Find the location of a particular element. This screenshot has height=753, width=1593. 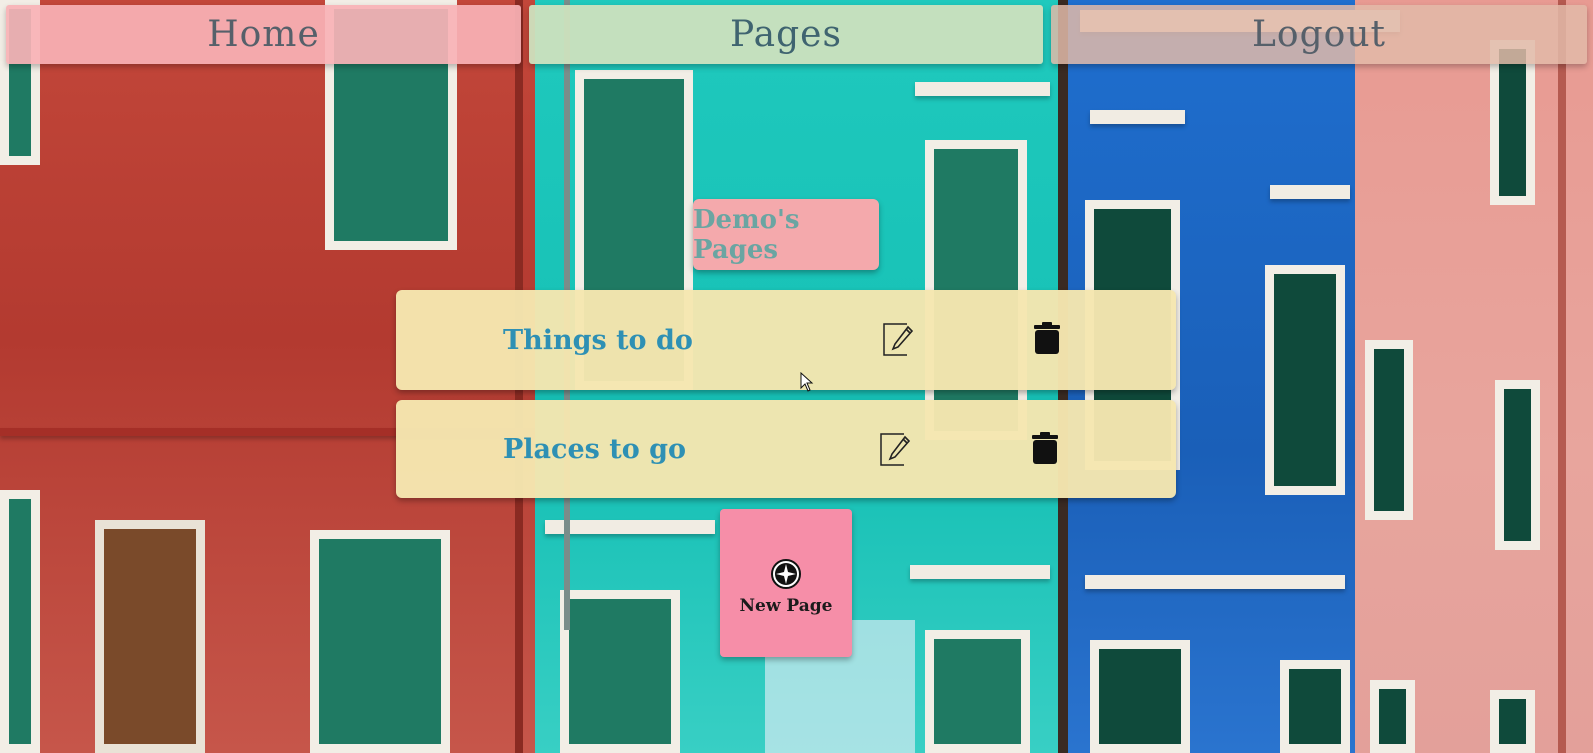

nav-pages-label: Pages is located at coordinates (786, 34).